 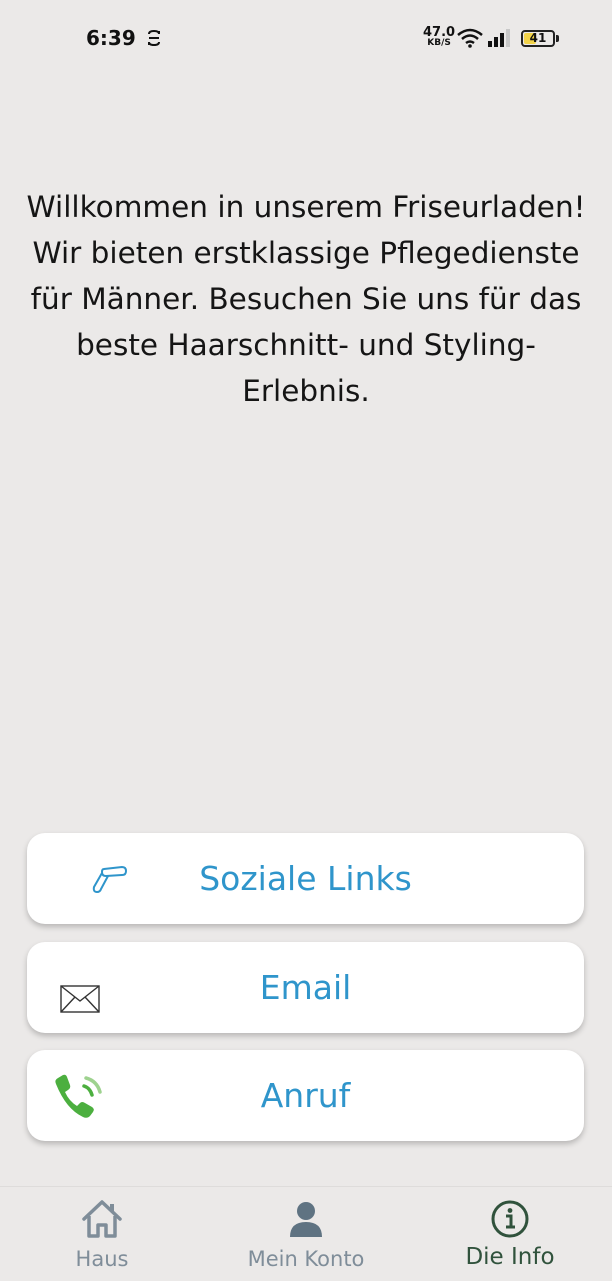 What do you see at coordinates (510, 1257) in the screenshot?
I see `nav-info-label: Die Info` at bounding box center [510, 1257].